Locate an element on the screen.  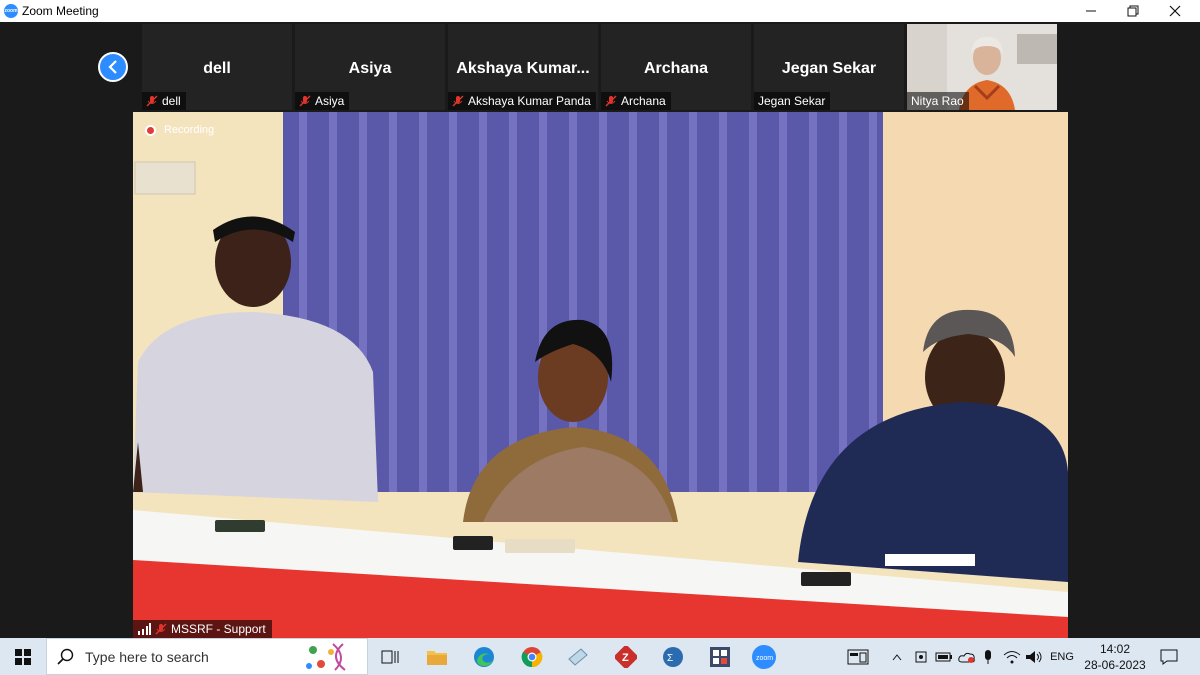
participant-name-label: dell is located at coordinates (164, 101).